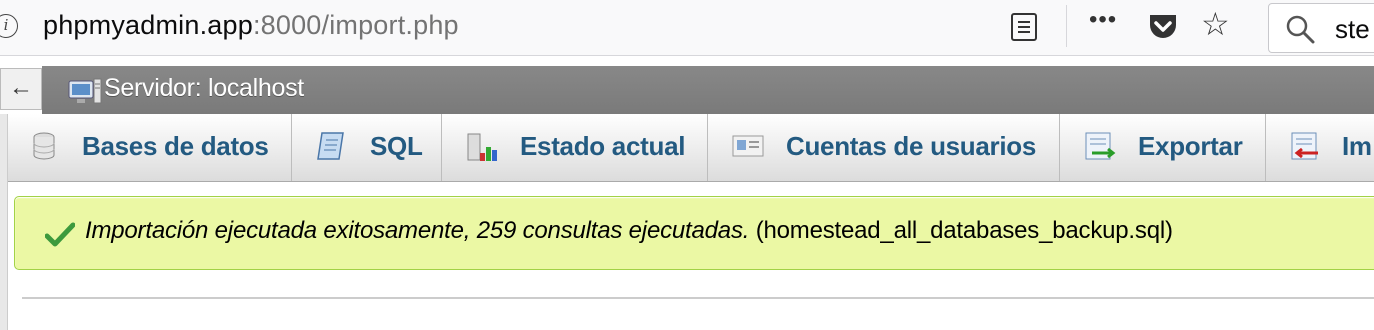  What do you see at coordinates (355, 25) in the screenshot?
I see `url-path: :8000/import.php` at bounding box center [355, 25].